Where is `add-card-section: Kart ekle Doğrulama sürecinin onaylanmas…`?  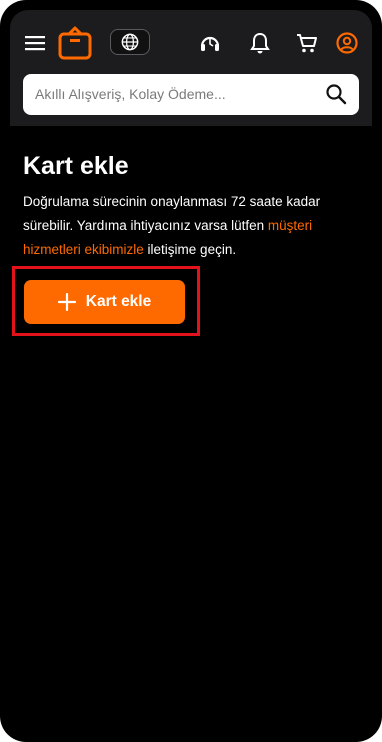 add-card-section: Kart ekle Doğrulama sürecinin onaylanmas… is located at coordinates (188, 206).